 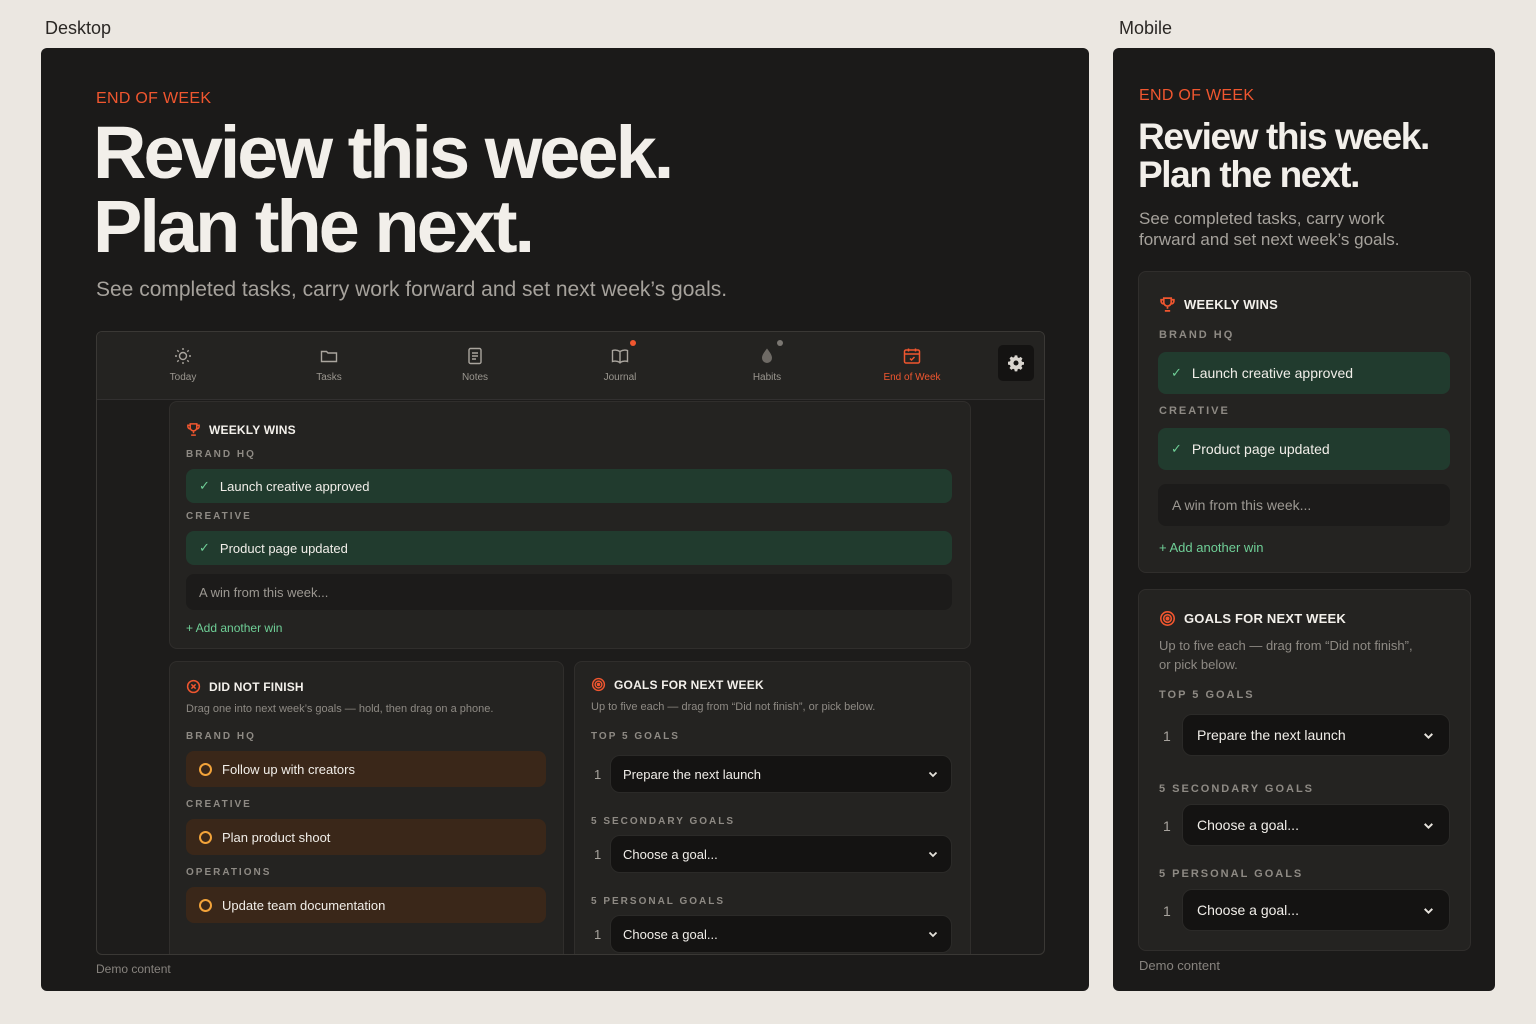 I want to click on nav-today: Today, so click(x=183, y=364).